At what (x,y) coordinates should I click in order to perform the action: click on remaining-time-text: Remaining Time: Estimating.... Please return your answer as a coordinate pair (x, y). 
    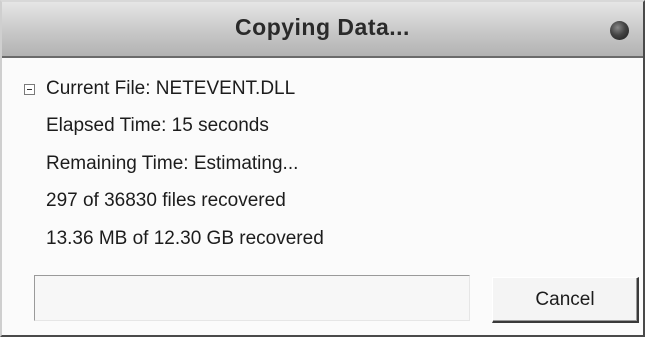
    Looking at the image, I should click on (172, 163).